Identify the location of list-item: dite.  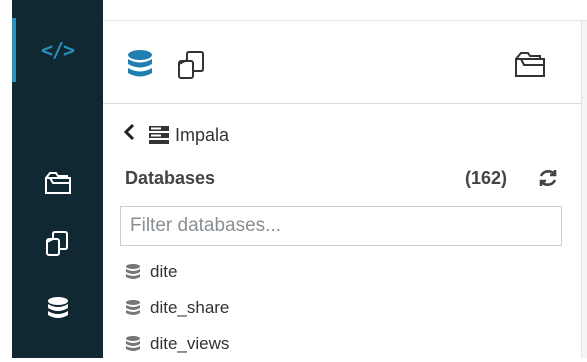
(176, 272).